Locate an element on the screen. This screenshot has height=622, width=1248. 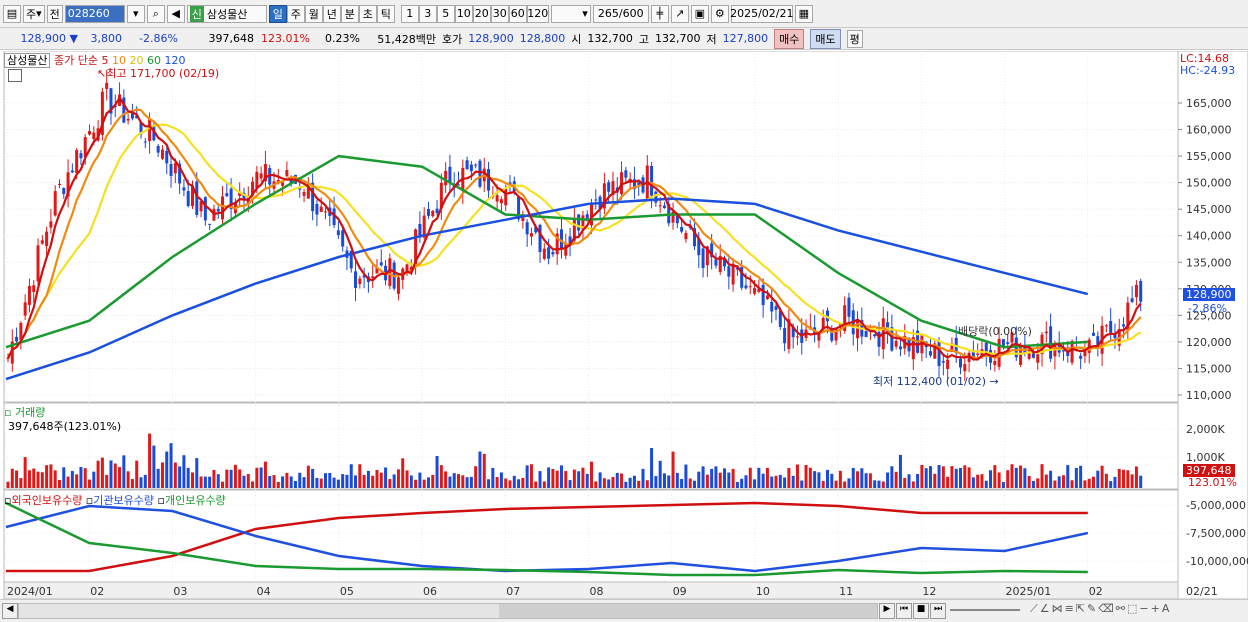
candle-type-icon: ╪ is located at coordinates (659, 13).